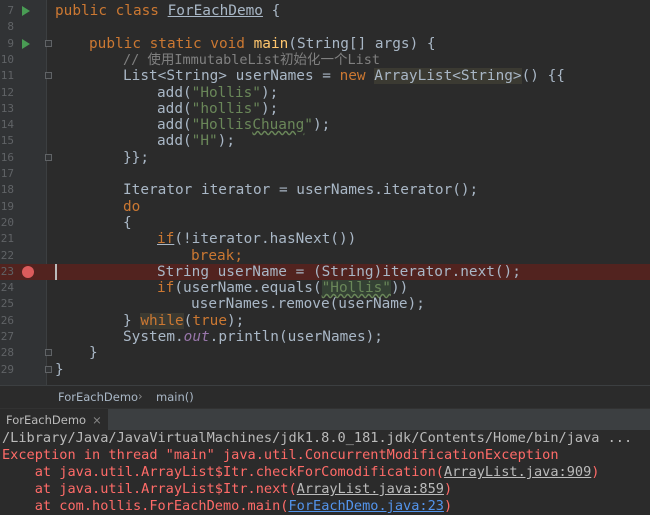 This screenshot has height=515, width=650. I want to click on line-number: 11, so click(7, 76).